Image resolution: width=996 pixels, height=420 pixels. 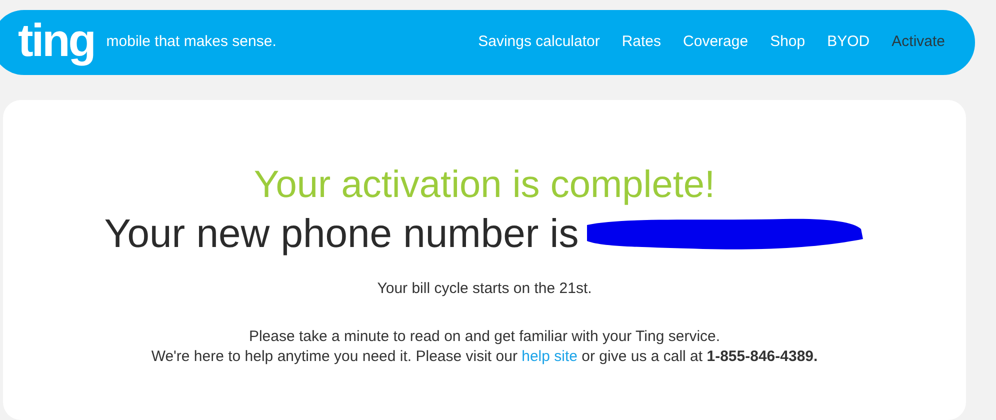 I want to click on nav-link: Savings calculator, so click(x=539, y=42).